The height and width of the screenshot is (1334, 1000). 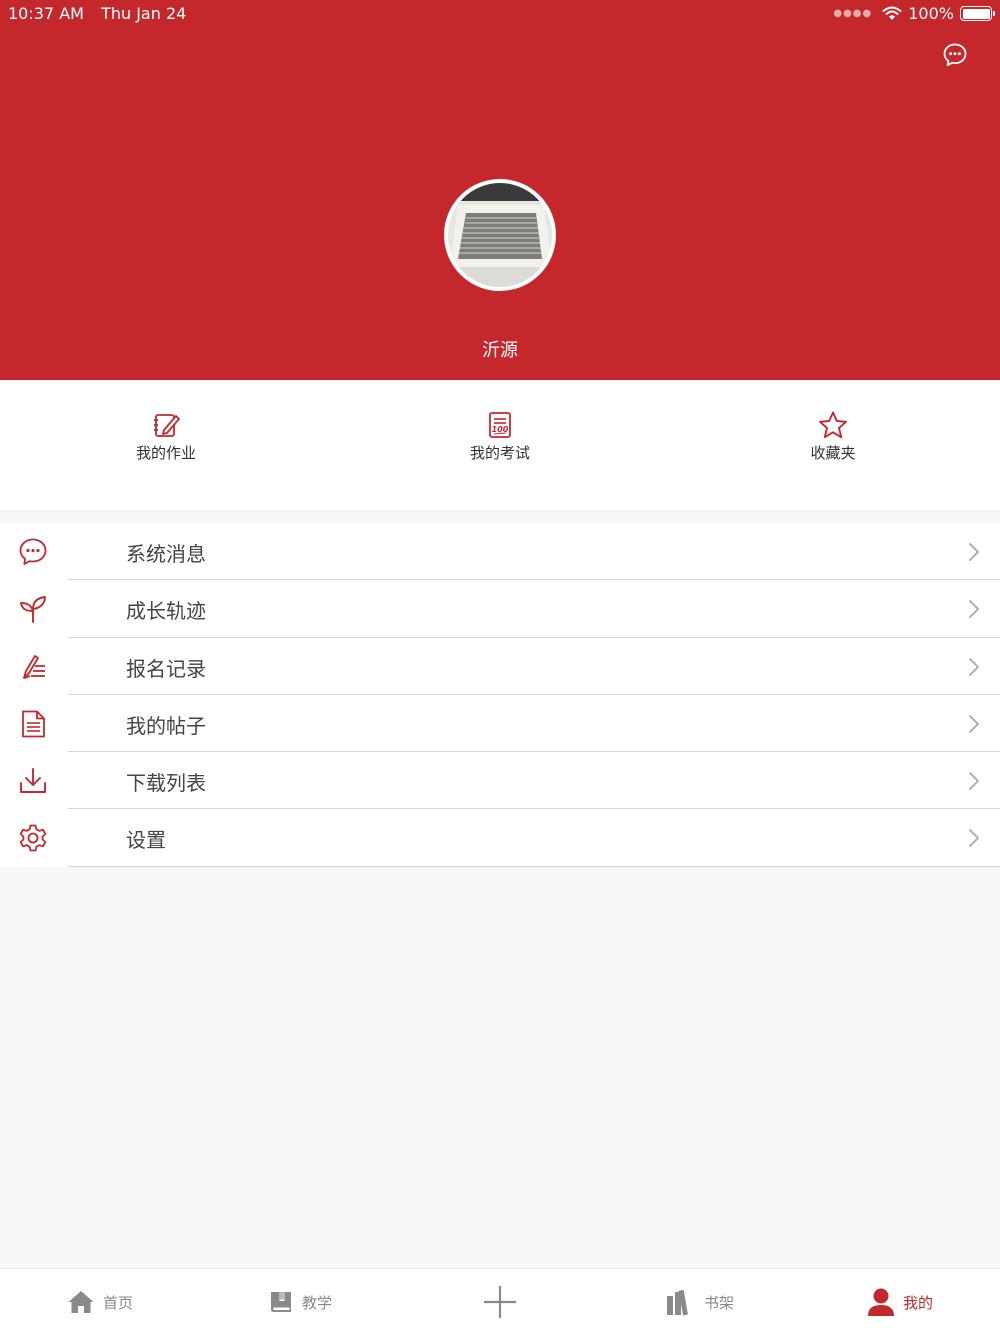 I want to click on quick-action-homework: 我的作业, so click(x=166, y=440).